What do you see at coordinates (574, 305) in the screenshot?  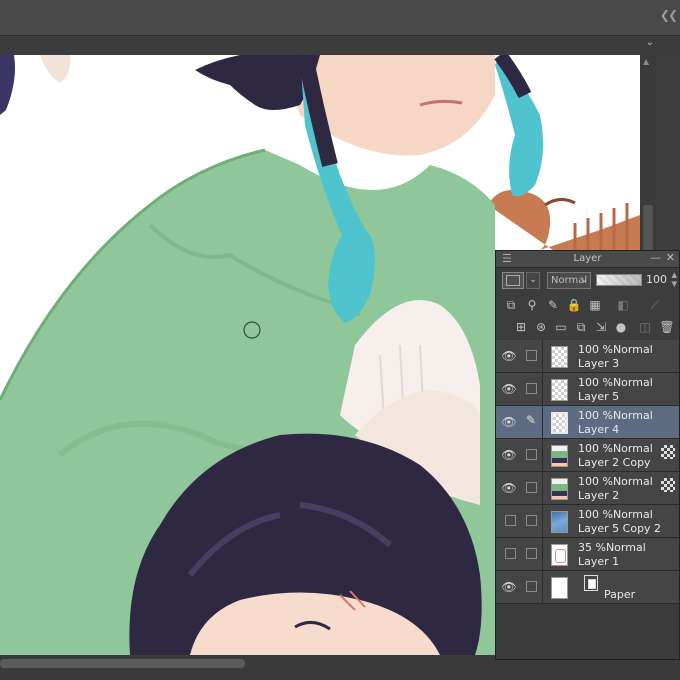 I see `lock-icon: 🔒` at bounding box center [574, 305].